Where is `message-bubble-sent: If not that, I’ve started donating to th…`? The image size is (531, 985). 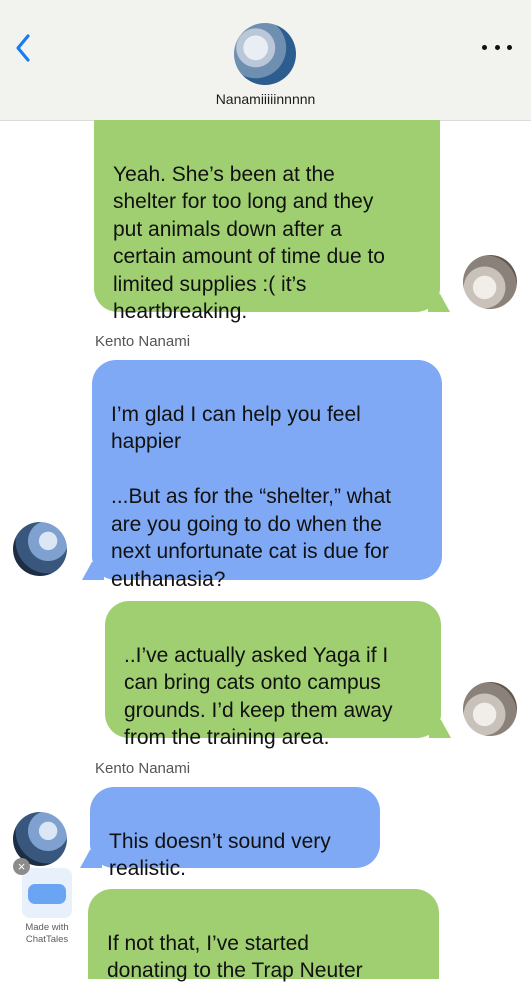
message-bubble-sent: If not that, I’ve started donating to th… is located at coordinates (263, 935).